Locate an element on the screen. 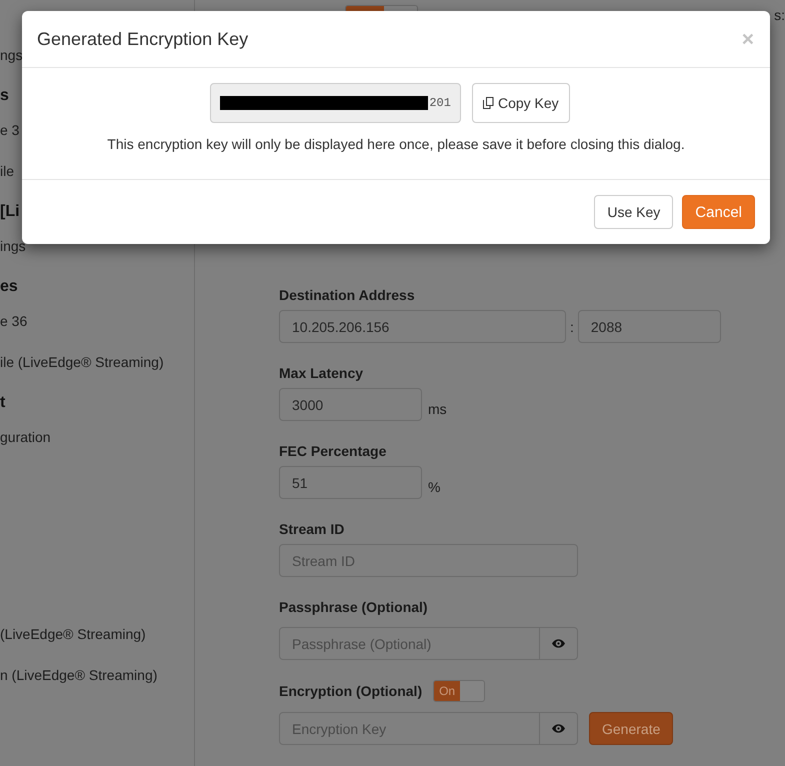 This screenshot has height=766, width=785. field-label: Encryption (Optional) is located at coordinates (350, 691).